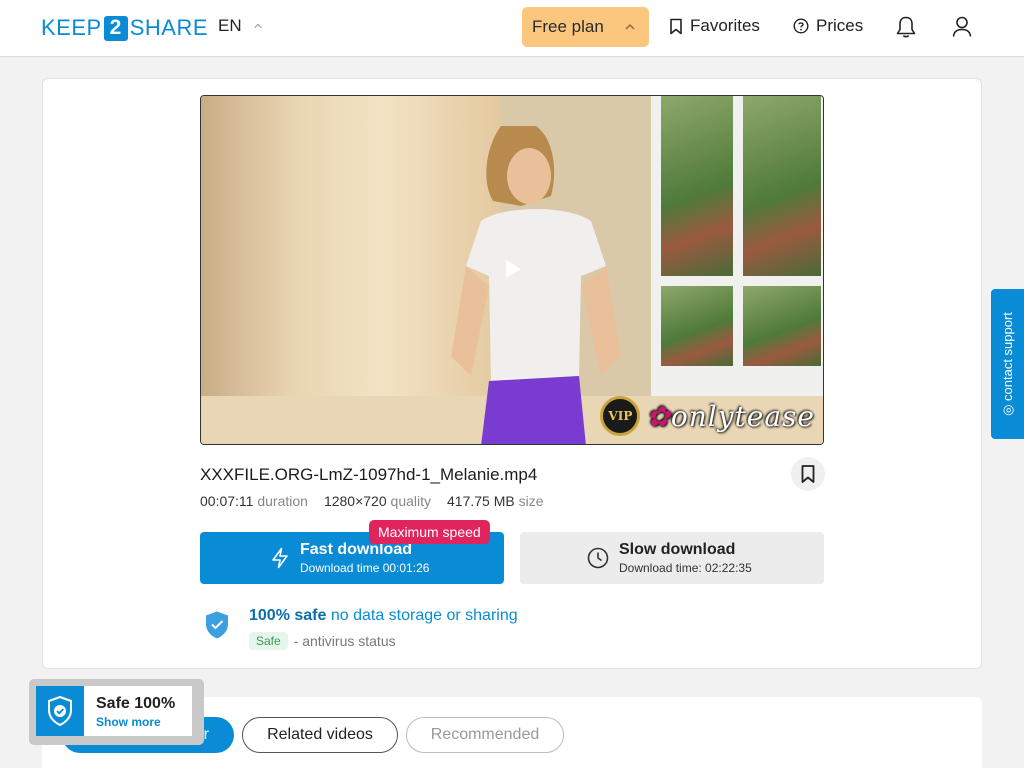 The width and height of the screenshot is (1024, 768). I want to click on prices-label: Prices, so click(840, 25).